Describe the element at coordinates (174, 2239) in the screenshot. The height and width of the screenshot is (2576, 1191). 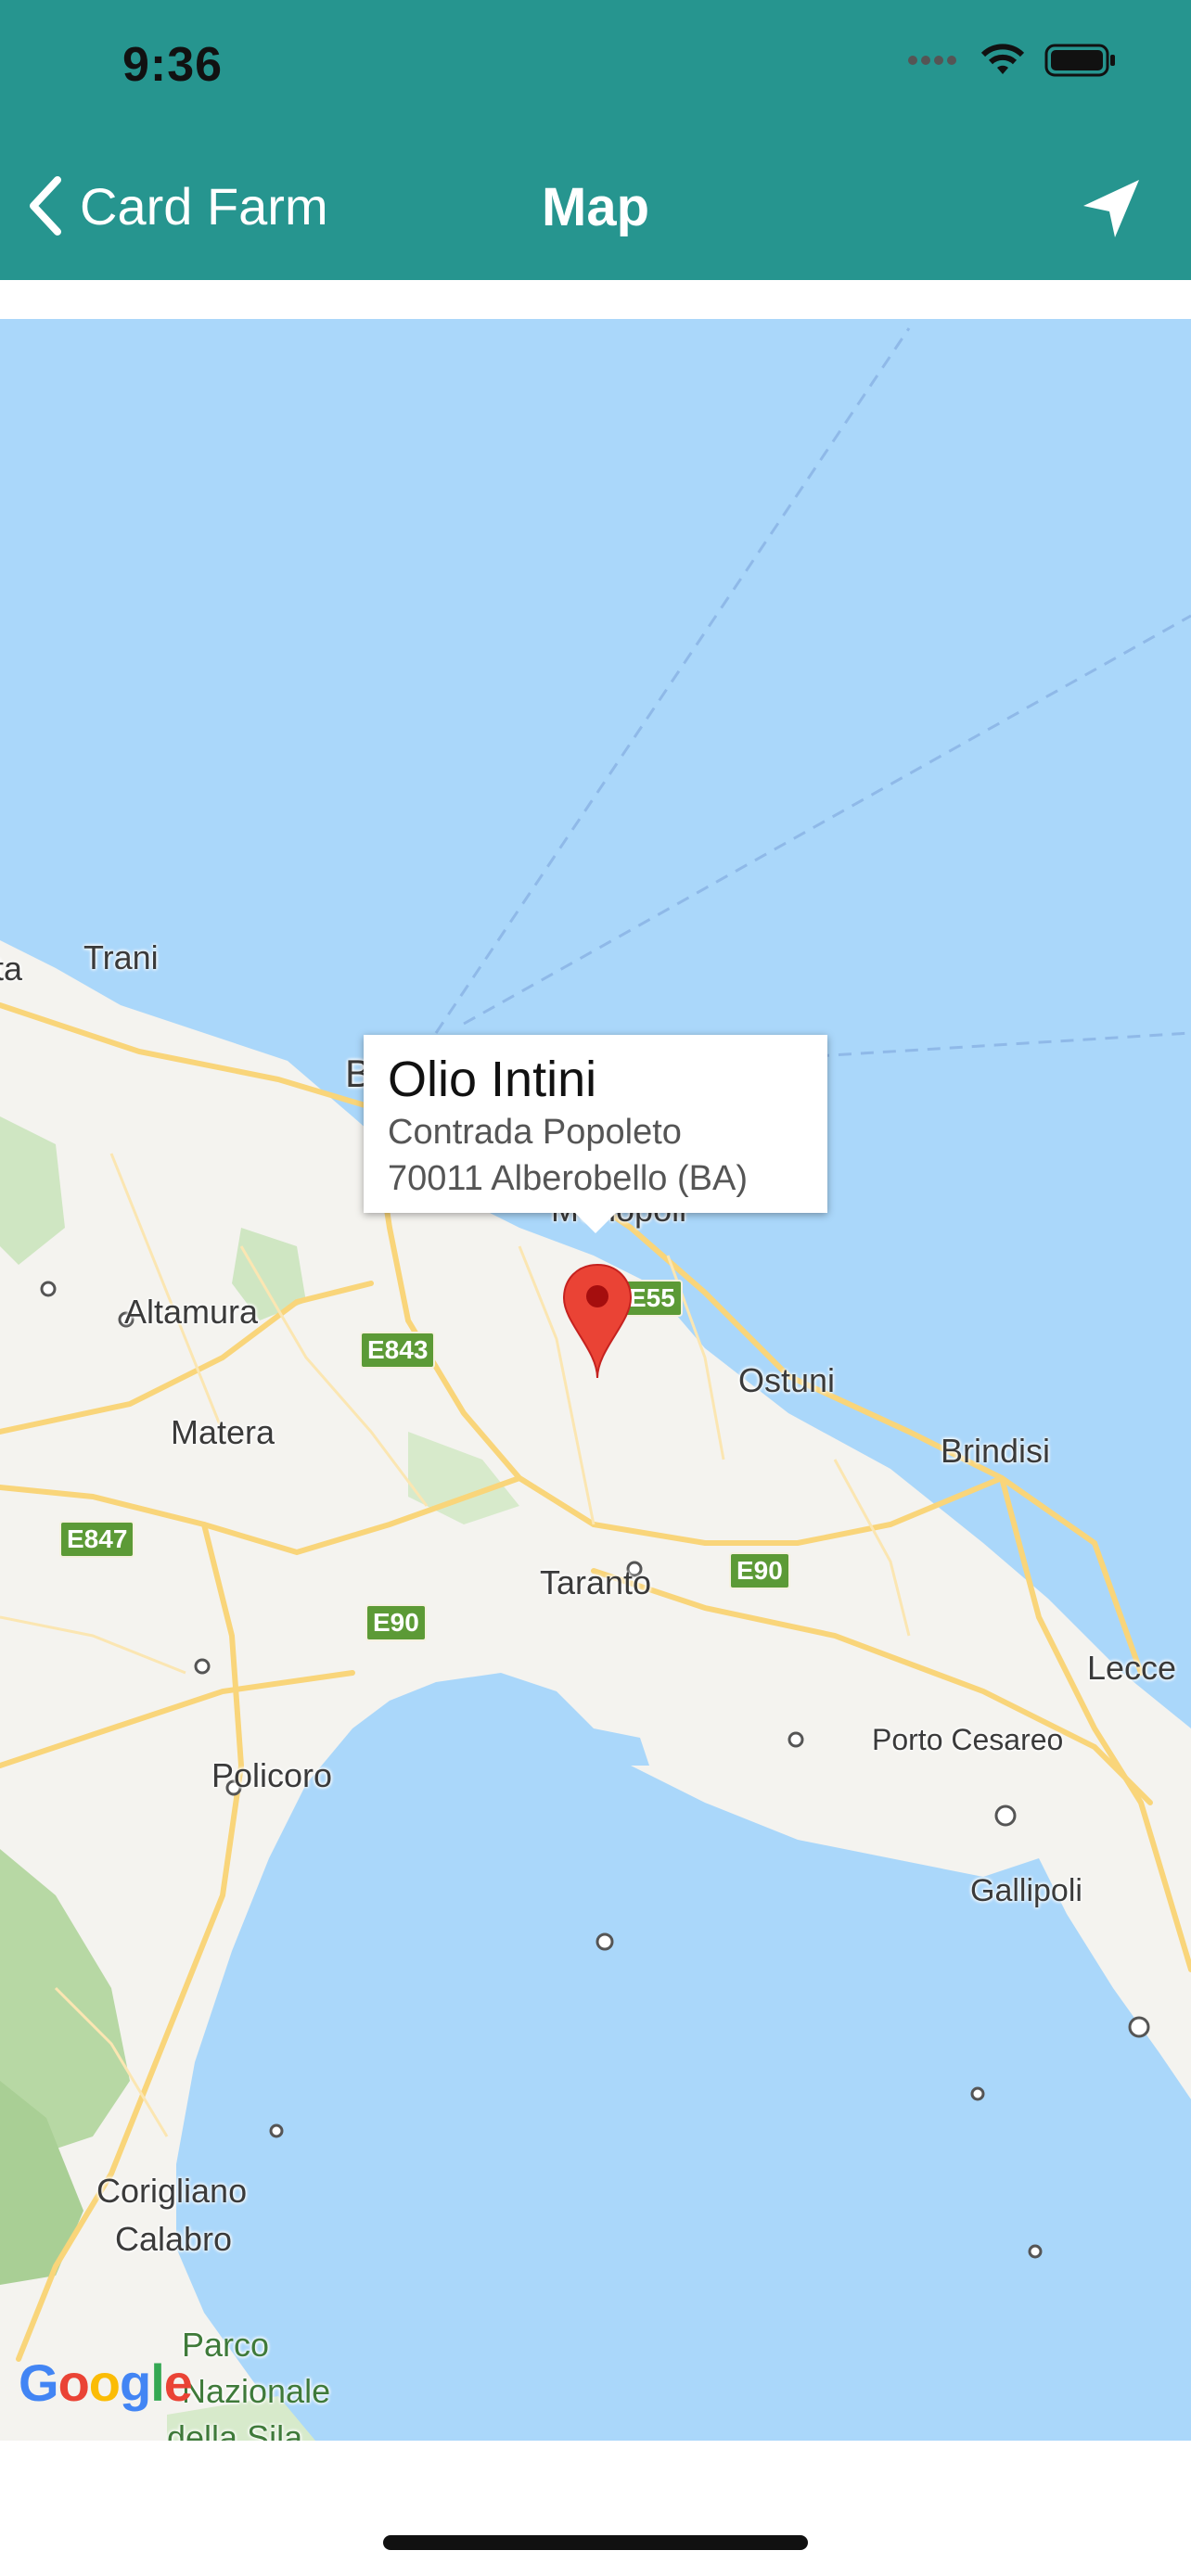
I see `place-label: Calabro` at that location.